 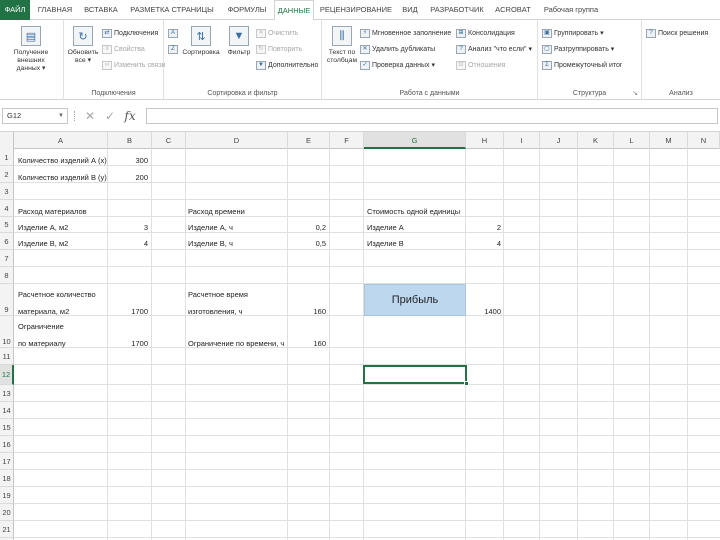 I want to click on row-header-3: 3, so click(x=7, y=191).